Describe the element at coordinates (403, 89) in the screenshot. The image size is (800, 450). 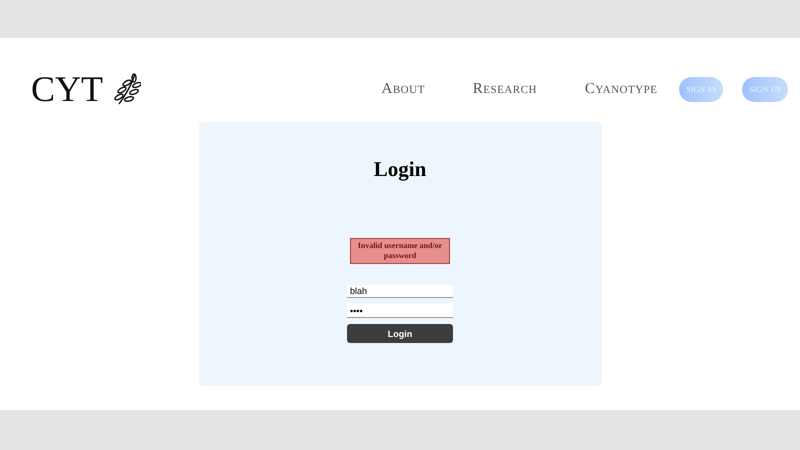
I see `nav-link: About` at that location.